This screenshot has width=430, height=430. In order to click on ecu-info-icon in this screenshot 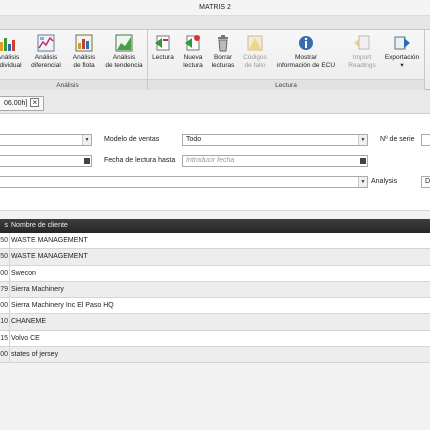, I will do `click(306, 43)`.